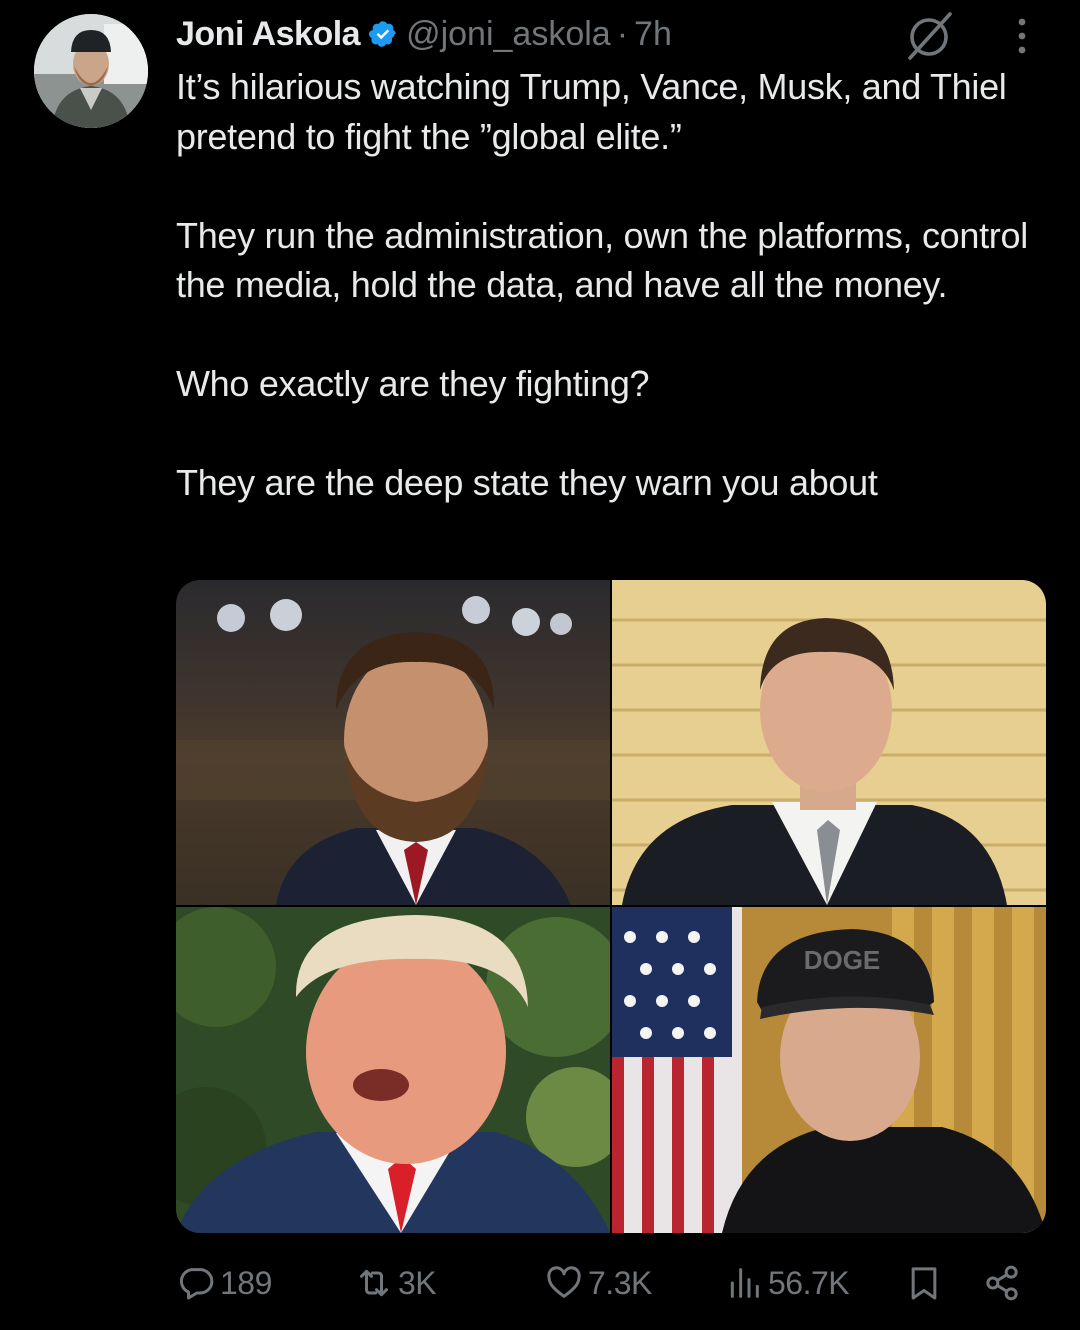 The width and height of the screenshot is (1080, 1330). I want to click on share-button, so click(1004, 1283).